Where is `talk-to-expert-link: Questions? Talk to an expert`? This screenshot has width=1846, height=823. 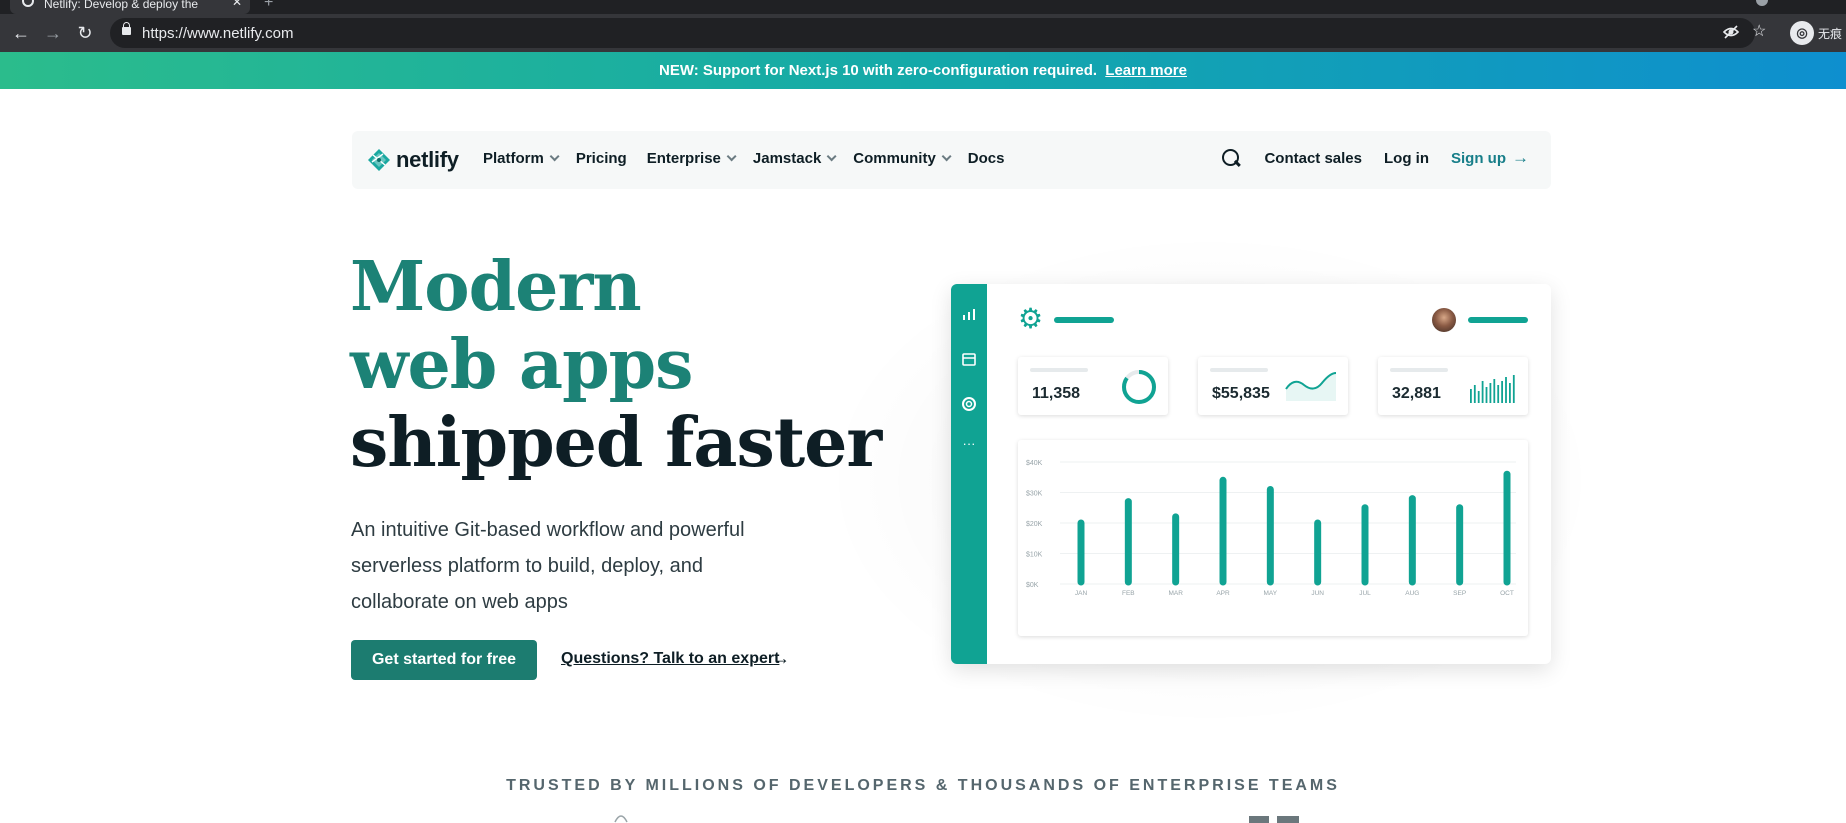
talk-to-expert-link: Questions? Talk to an expert is located at coordinates (670, 659).